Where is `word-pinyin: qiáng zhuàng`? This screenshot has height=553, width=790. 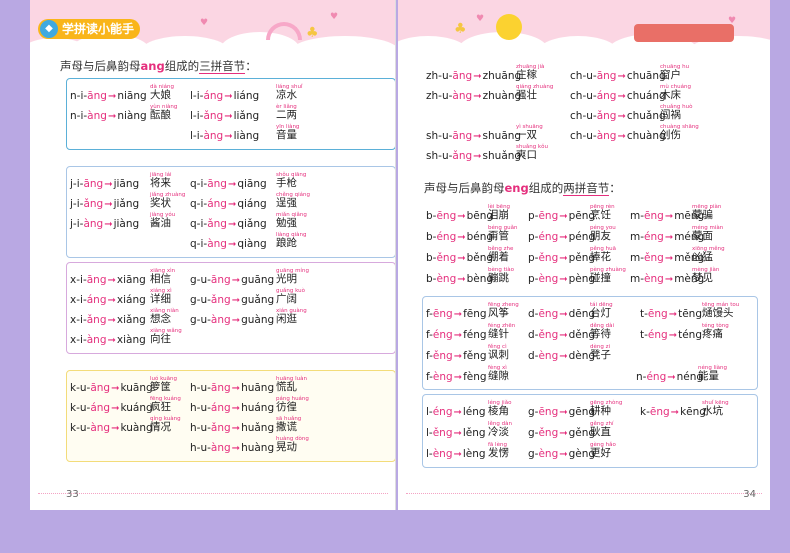 word-pinyin: qiáng zhuàng is located at coordinates (535, 87).